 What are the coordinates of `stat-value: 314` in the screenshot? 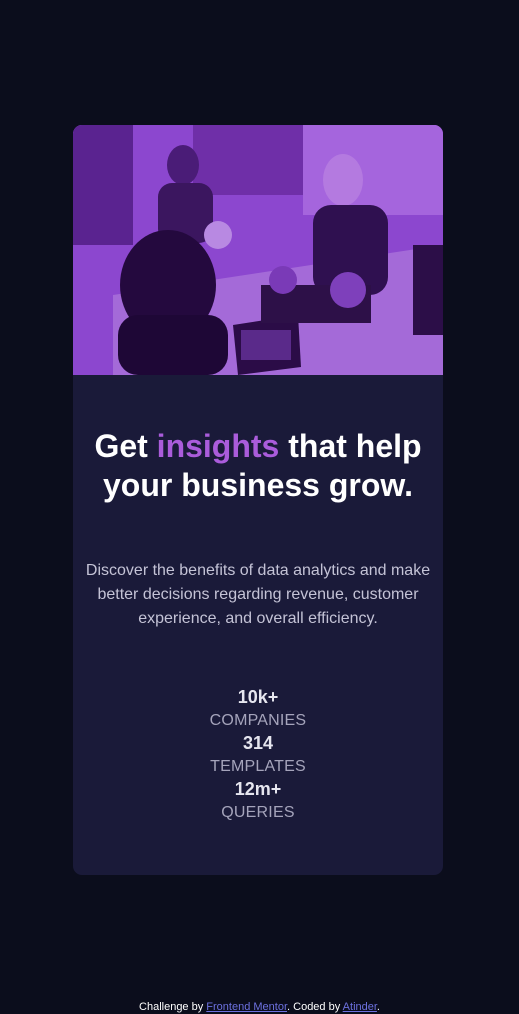 It's located at (258, 743).